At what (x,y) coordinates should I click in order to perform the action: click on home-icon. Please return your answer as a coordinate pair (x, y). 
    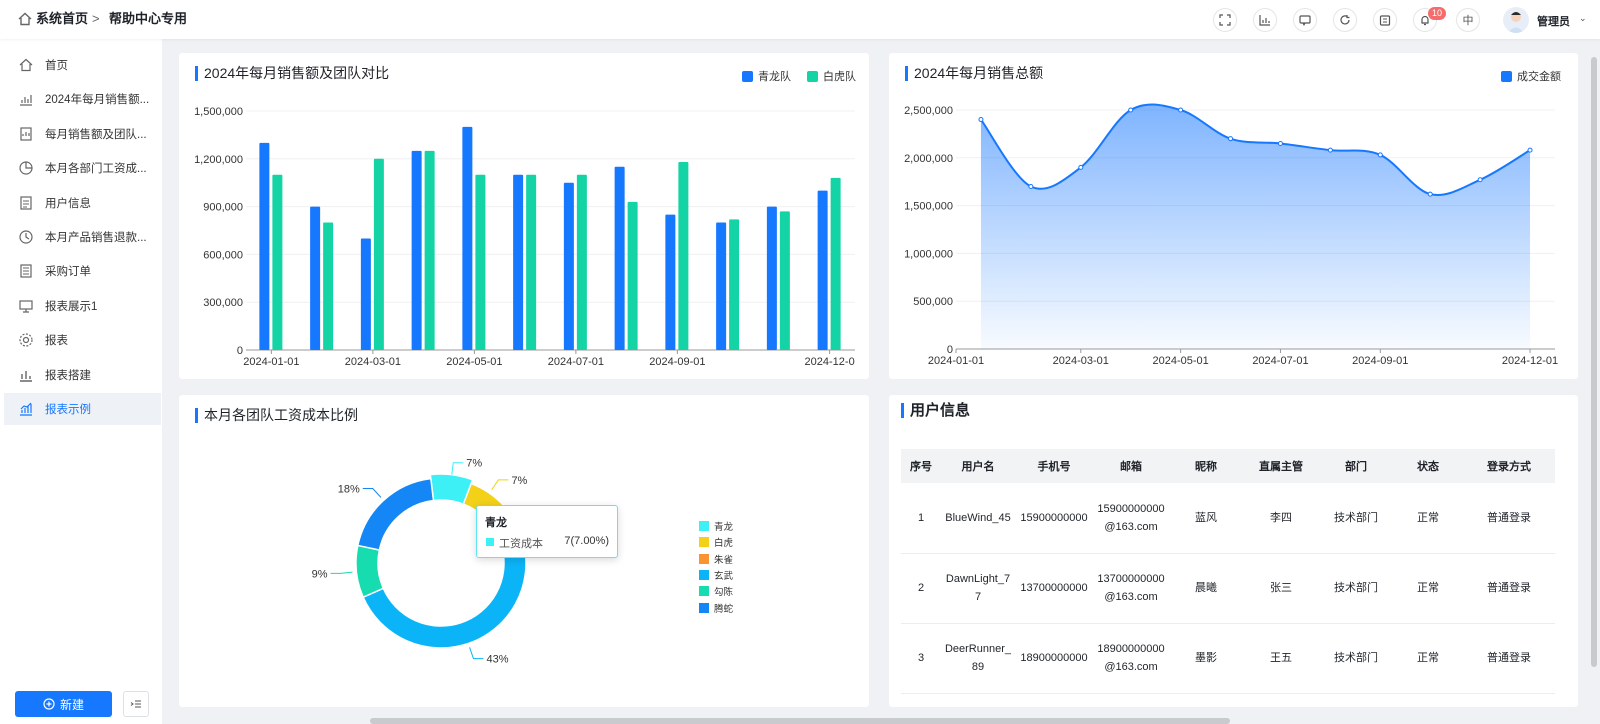
    Looking at the image, I should click on (25, 19).